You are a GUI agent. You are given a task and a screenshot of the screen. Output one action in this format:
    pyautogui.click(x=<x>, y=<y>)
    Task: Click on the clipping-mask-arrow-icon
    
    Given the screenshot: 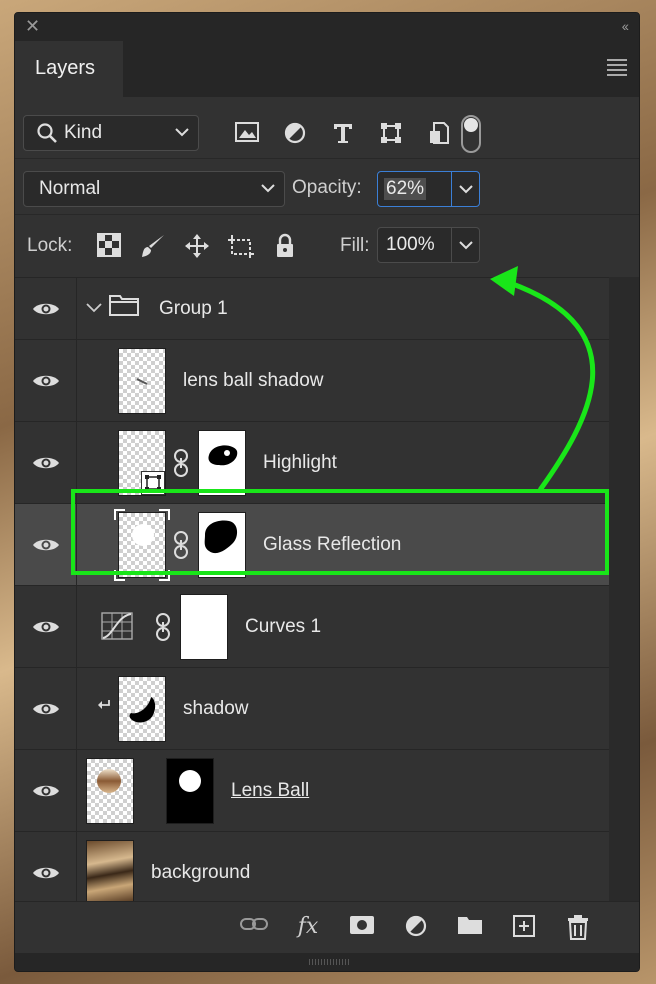 What is the action you would take?
    pyautogui.click(x=104, y=708)
    